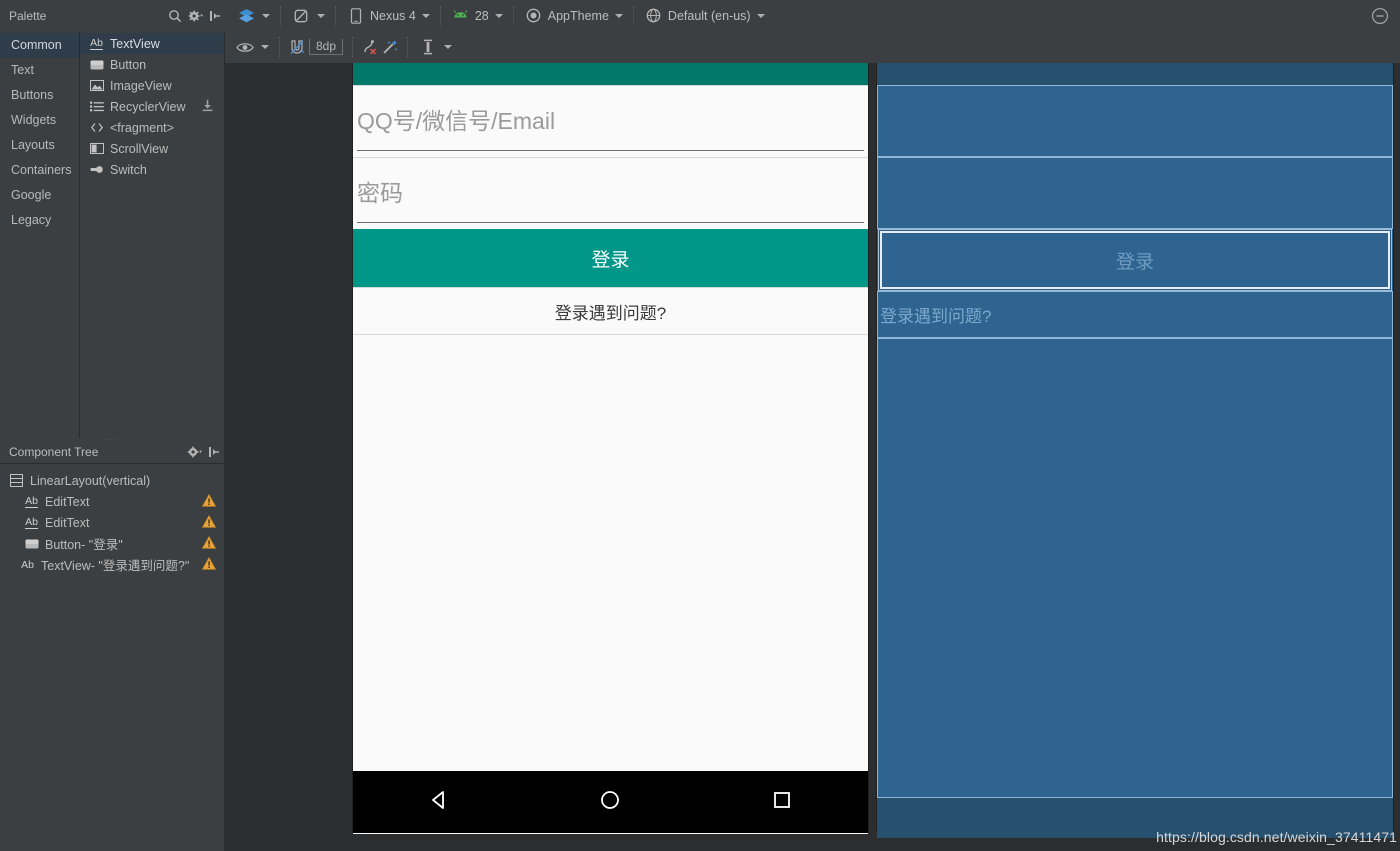 The image size is (1400, 851). I want to click on blueprint-password-edittext, so click(1135, 193).